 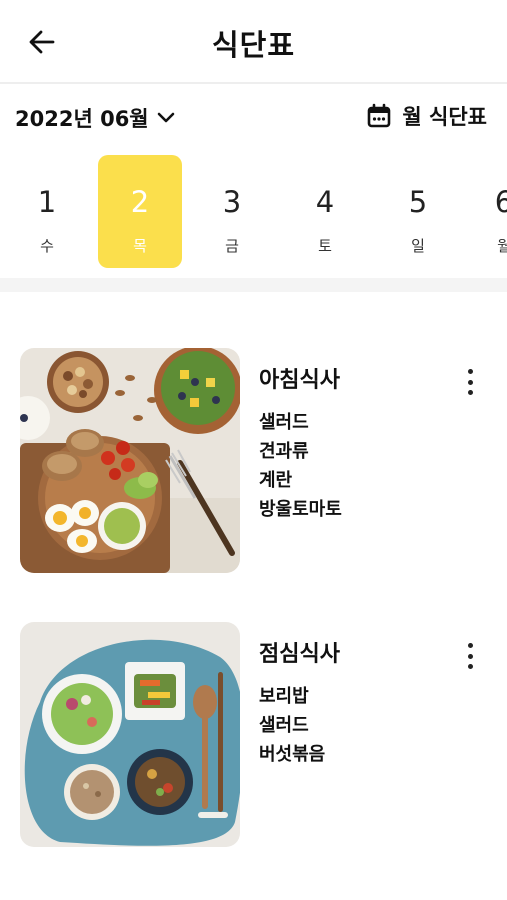 What do you see at coordinates (299, 654) in the screenshot?
I see `meal-title: 점심식사` at bounding box center [299, 654].